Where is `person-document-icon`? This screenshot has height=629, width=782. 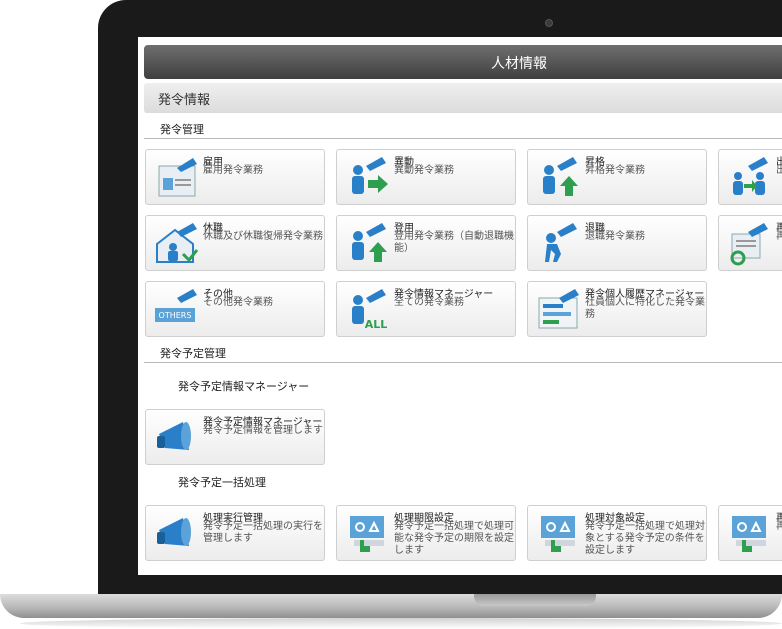
person-document-icon is located at coordinates (177, 177).